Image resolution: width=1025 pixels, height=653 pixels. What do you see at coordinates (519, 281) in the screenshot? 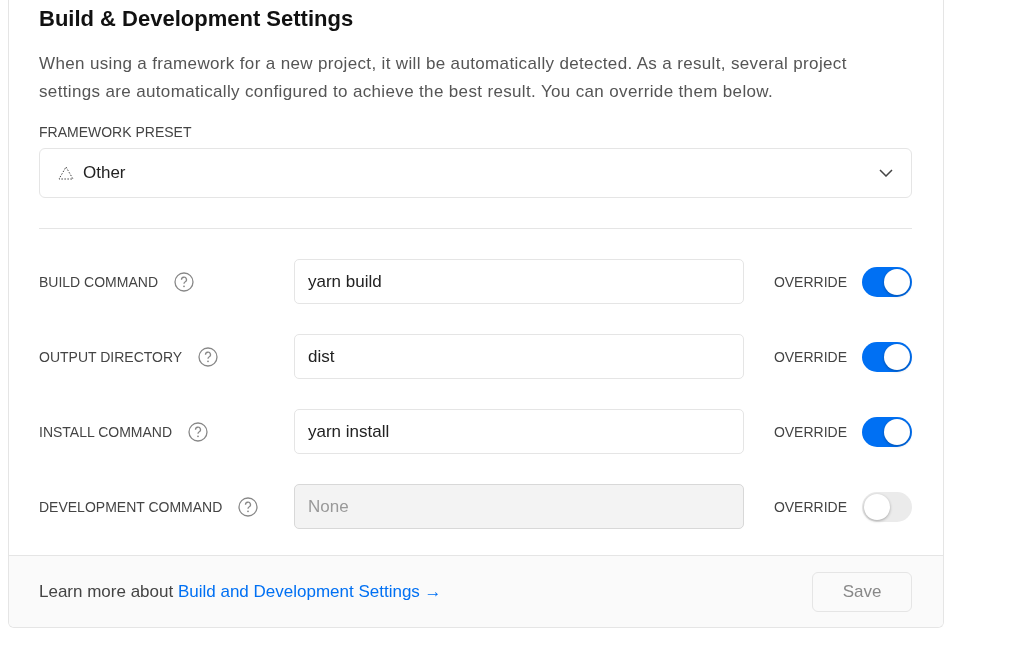
I see `command-input: yarn build` at bounding box center [519, 281].